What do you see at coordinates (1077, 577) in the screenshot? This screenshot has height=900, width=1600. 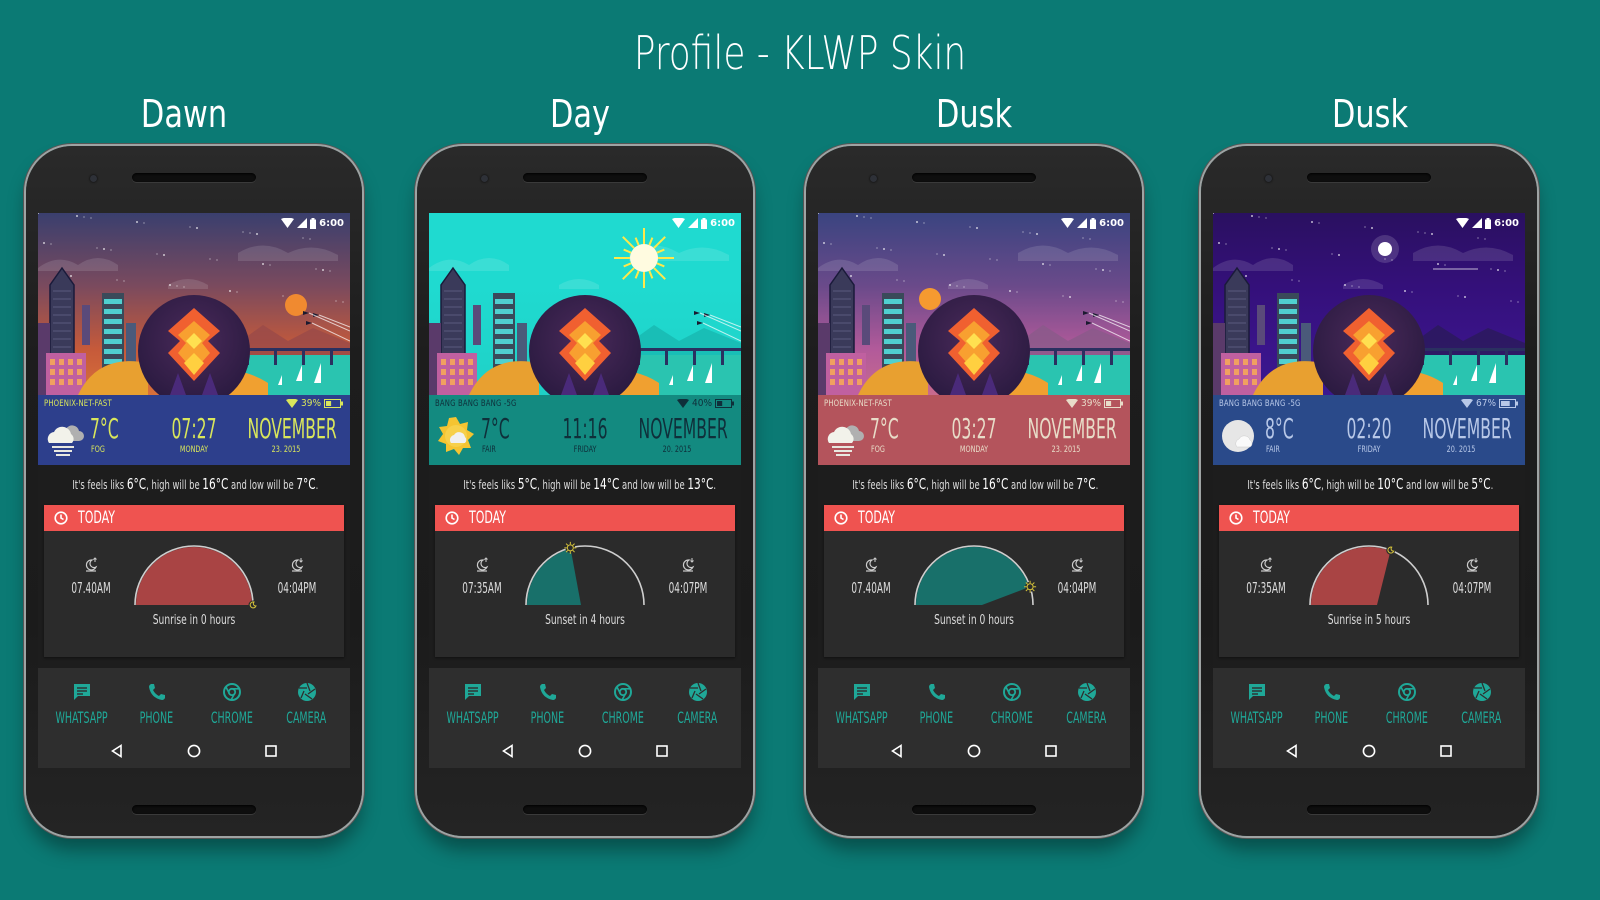 I see `sunset-block: 04:04PM` at bounding box center [1077, 577].